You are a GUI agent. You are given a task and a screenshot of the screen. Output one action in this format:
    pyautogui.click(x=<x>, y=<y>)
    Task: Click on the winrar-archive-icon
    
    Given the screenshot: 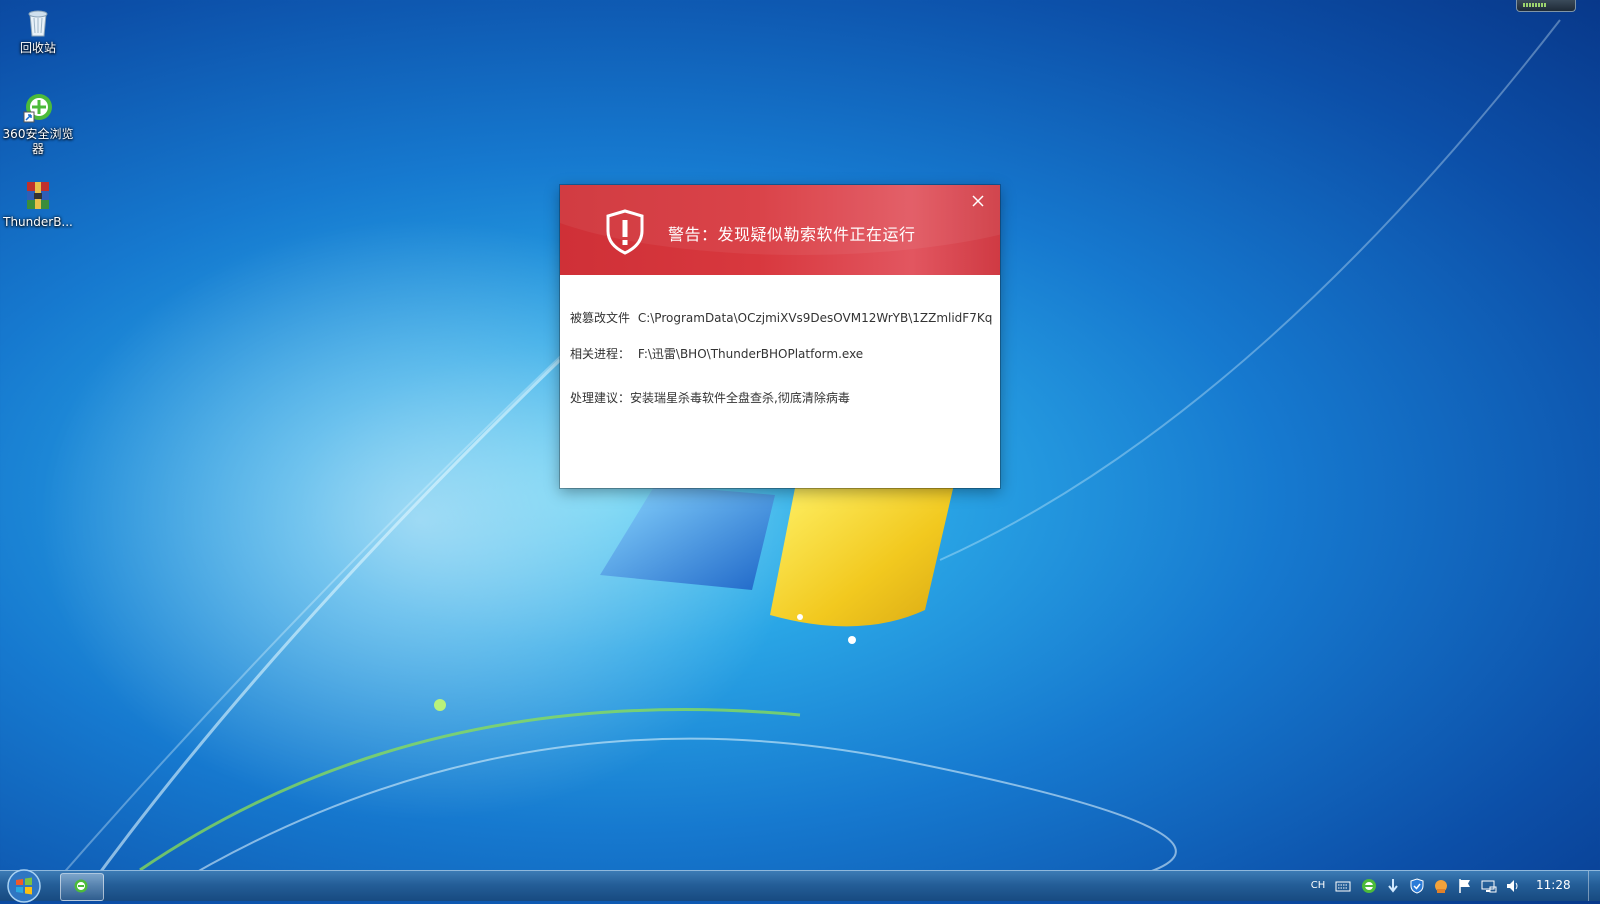 What is the action you would take?
    pyautogui.click(x=38, y=195)
    